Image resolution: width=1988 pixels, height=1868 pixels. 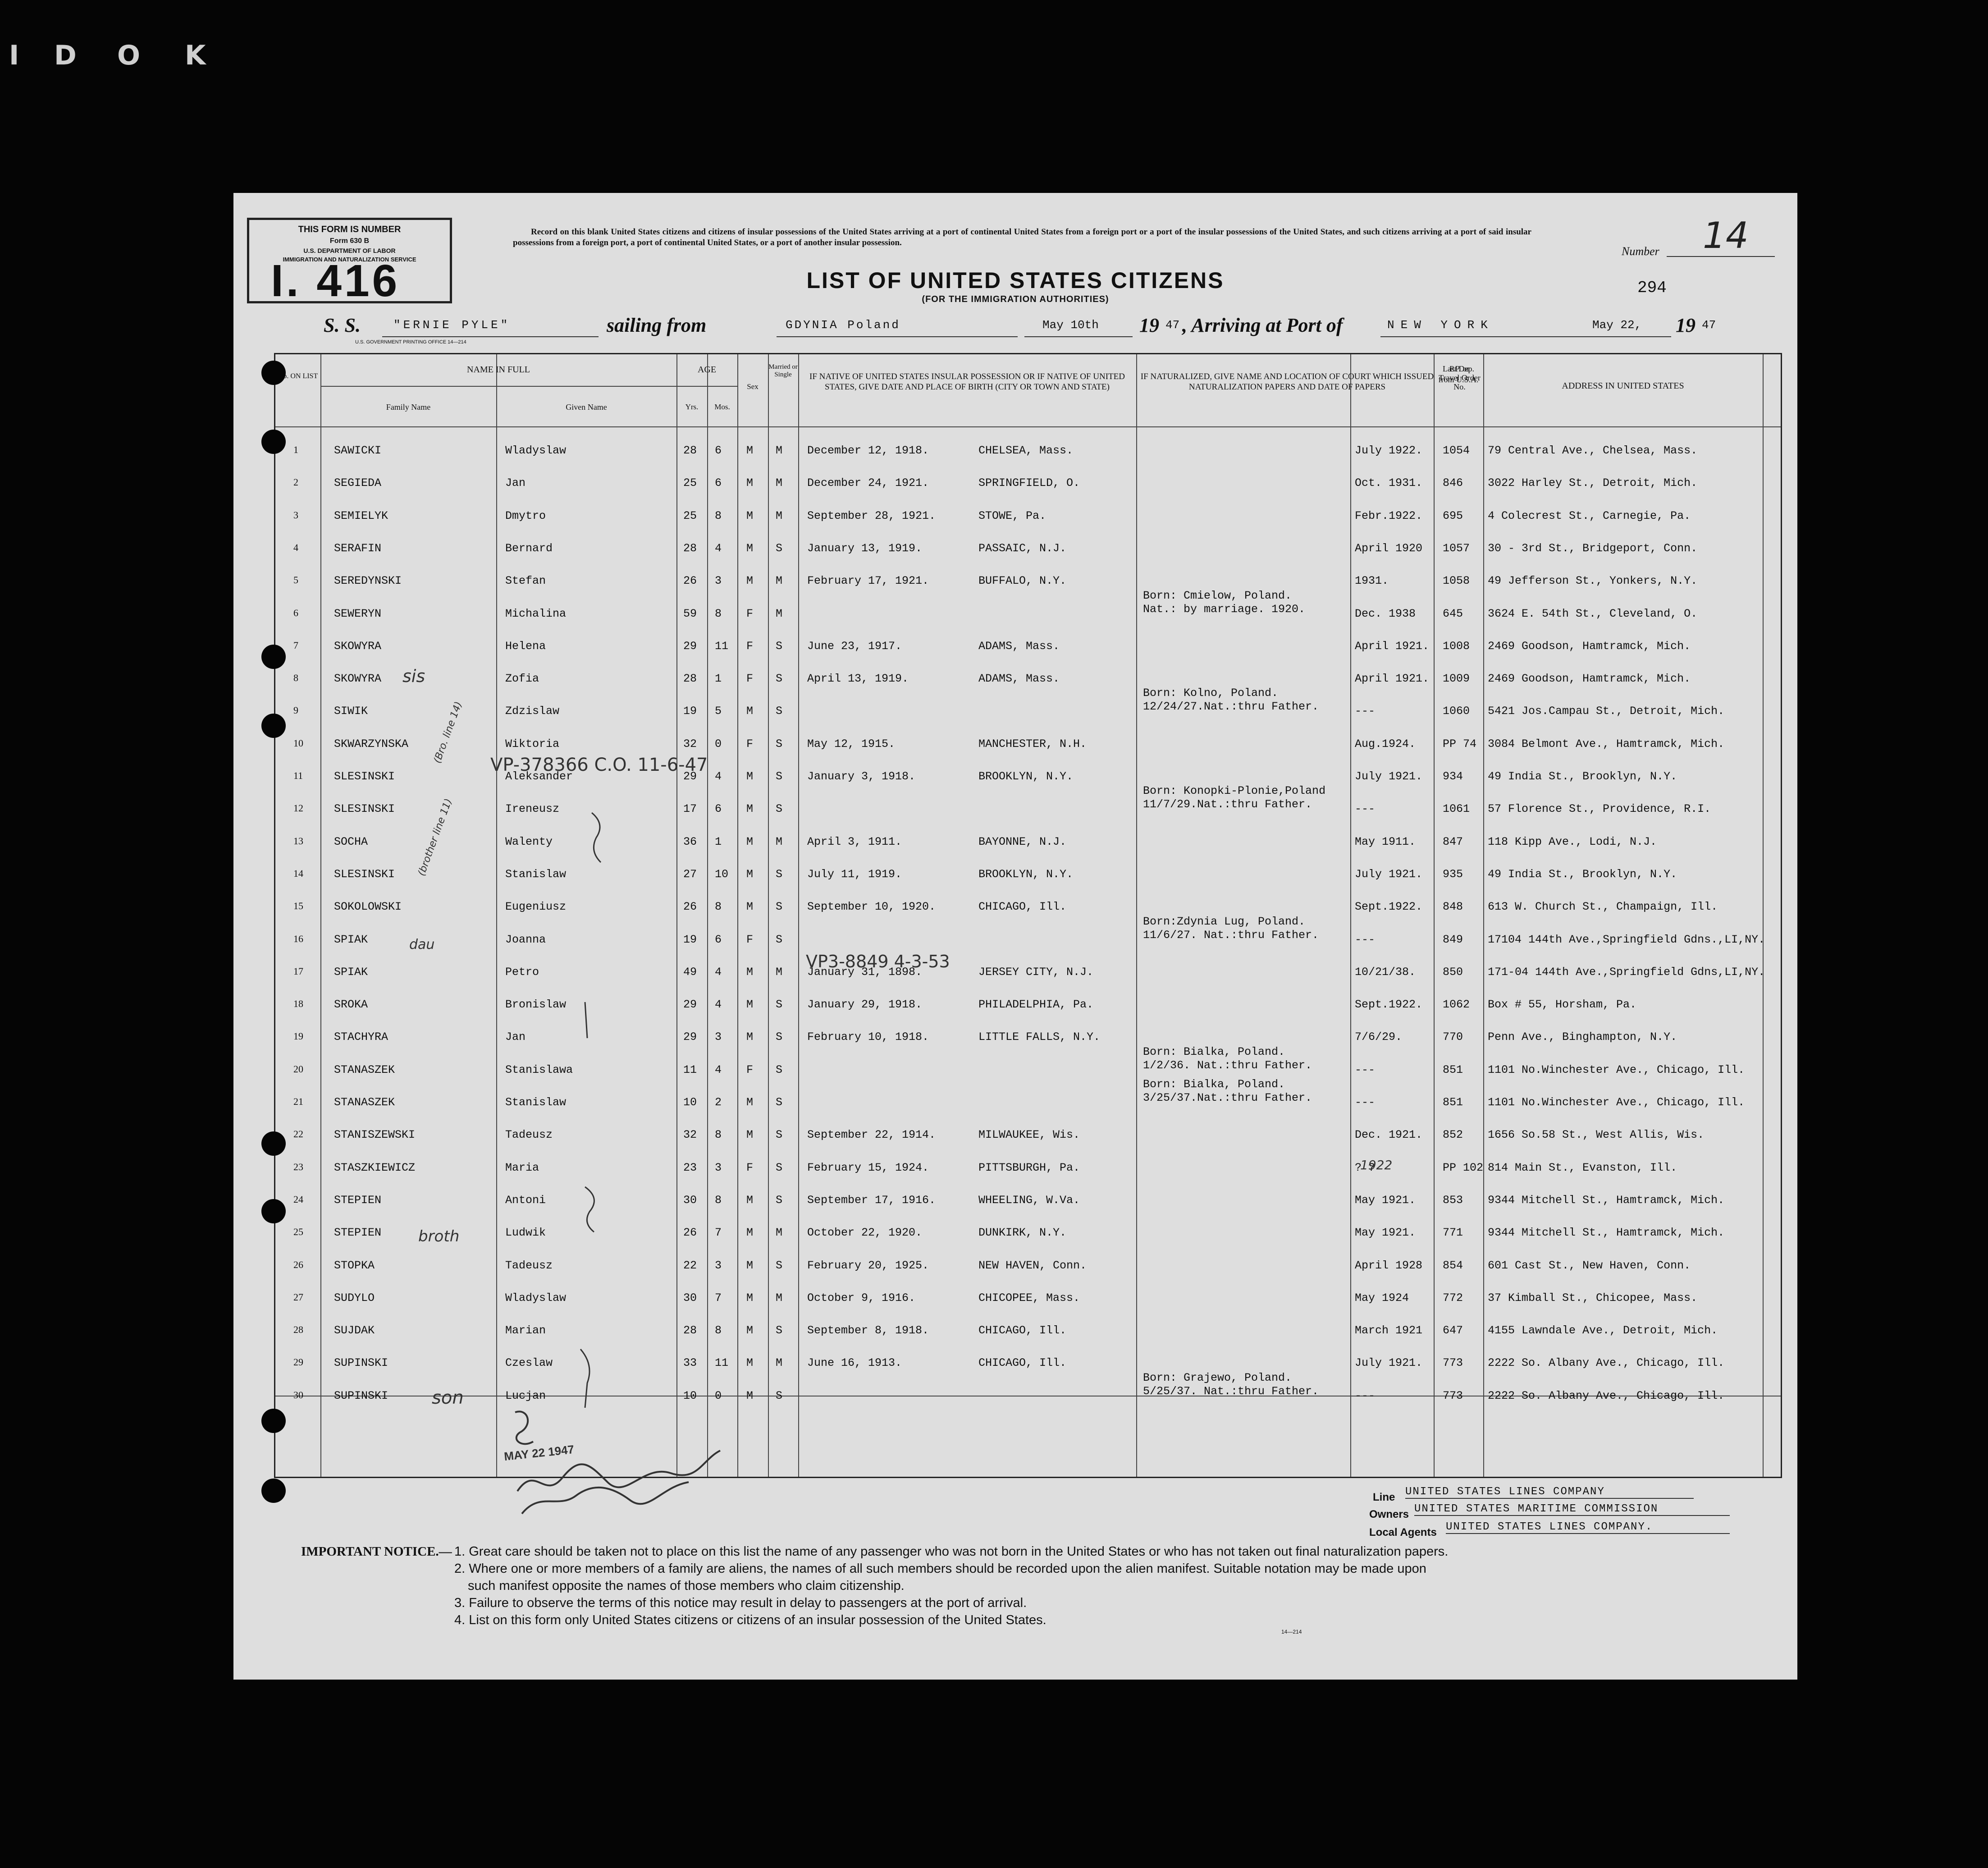 What do you see at coordinates (1593, 483) in the screenshot?
I see `cell-address: 3022 Harley St., Detroit, Mich.` at bounding box center [1593, 483].